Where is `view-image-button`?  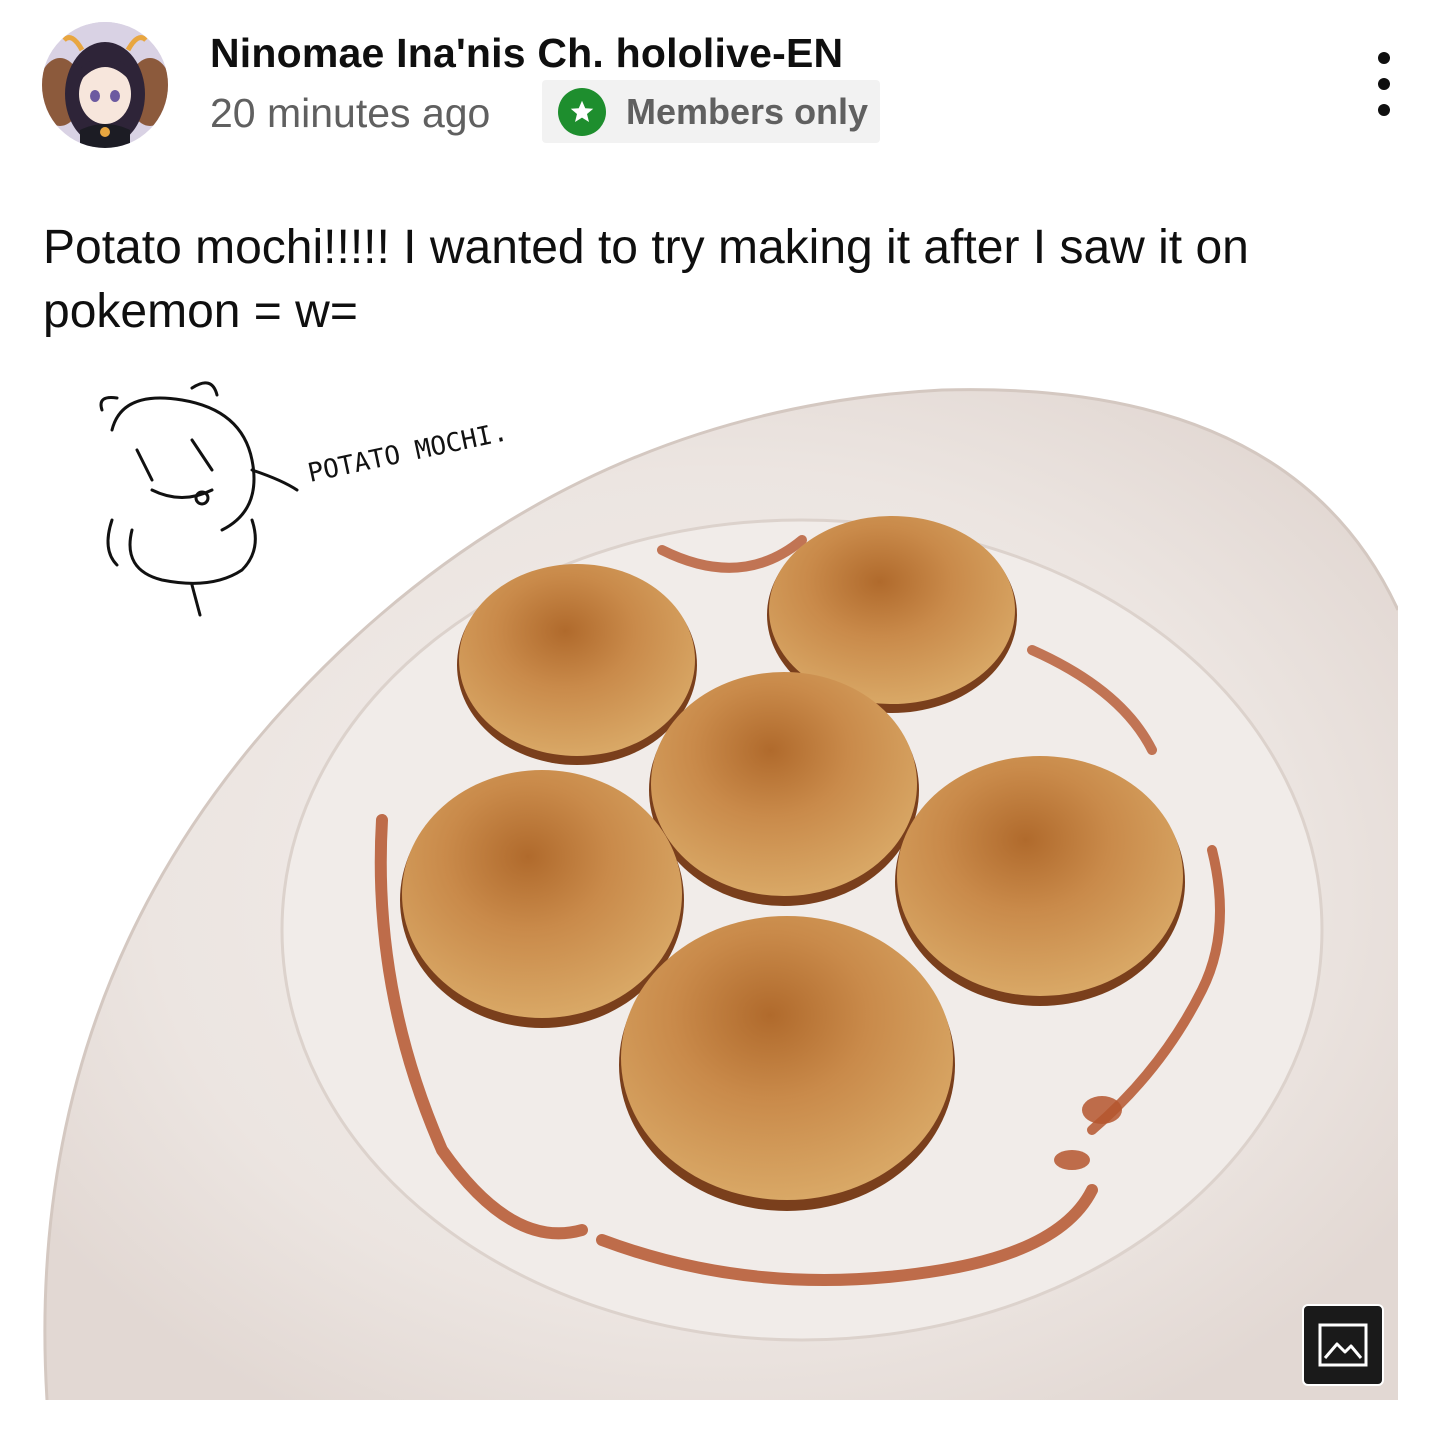 view-image-button is located at coordinates (1343, 1345).